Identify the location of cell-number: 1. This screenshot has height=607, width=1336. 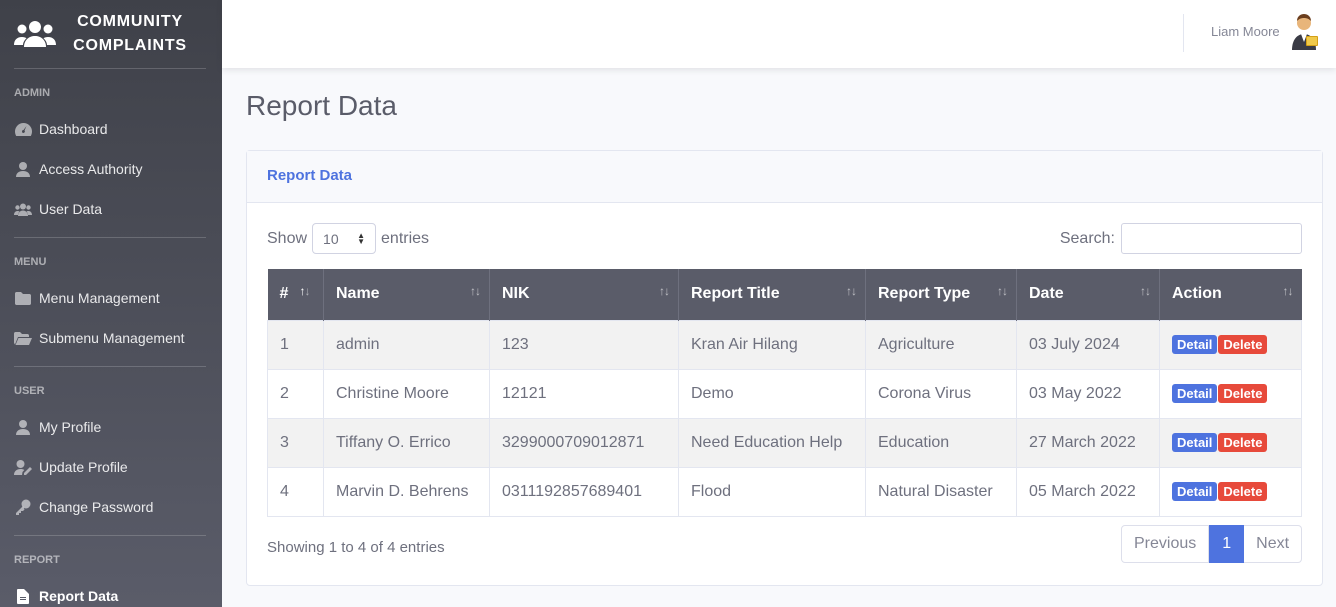
(295, 344).